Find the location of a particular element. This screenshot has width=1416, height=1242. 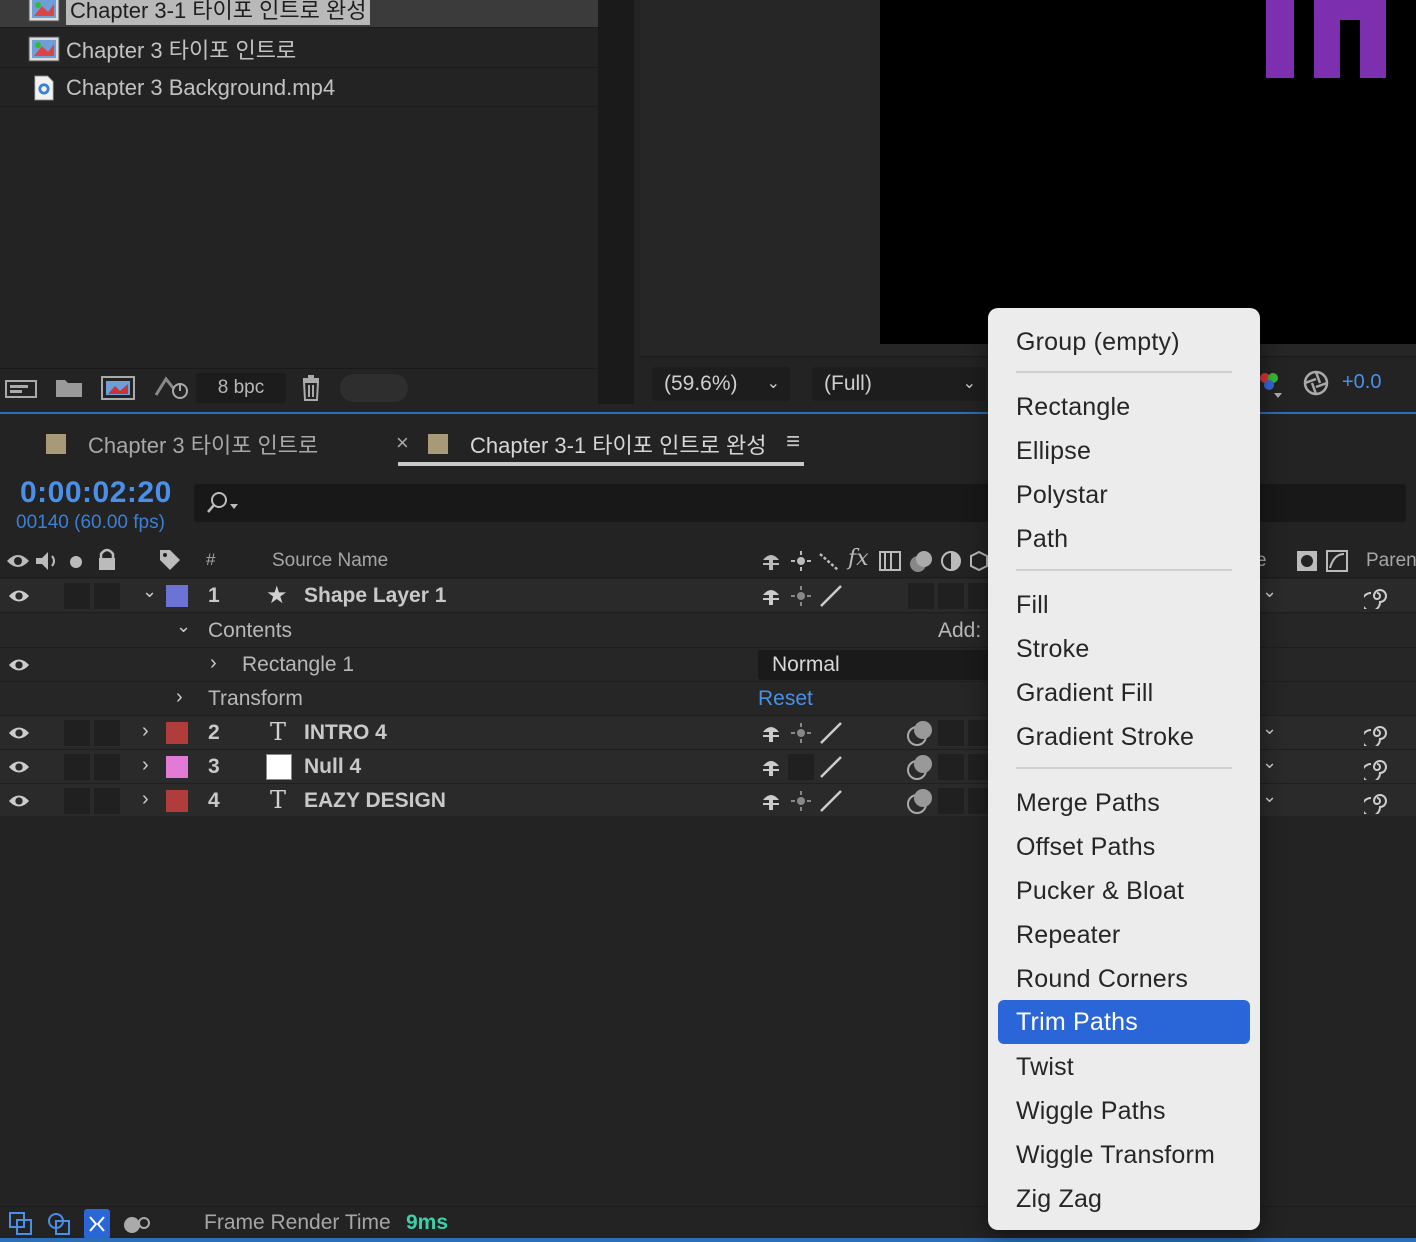

menu-item-rectangle: Rectangle is located at coordinates (1124, 407).